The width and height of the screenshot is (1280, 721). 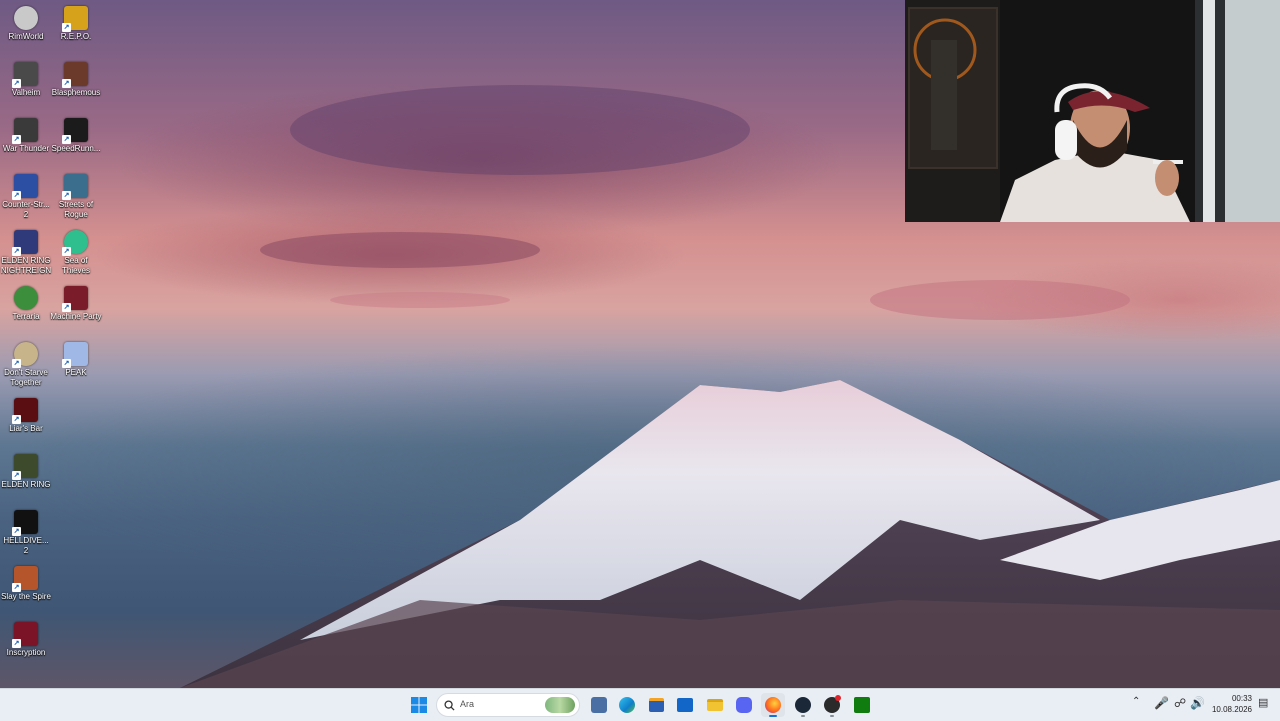 I want to click on desktop-icon-sea-of-thieves: ↗ Sea of Thieves, so click(x=76, y=251).